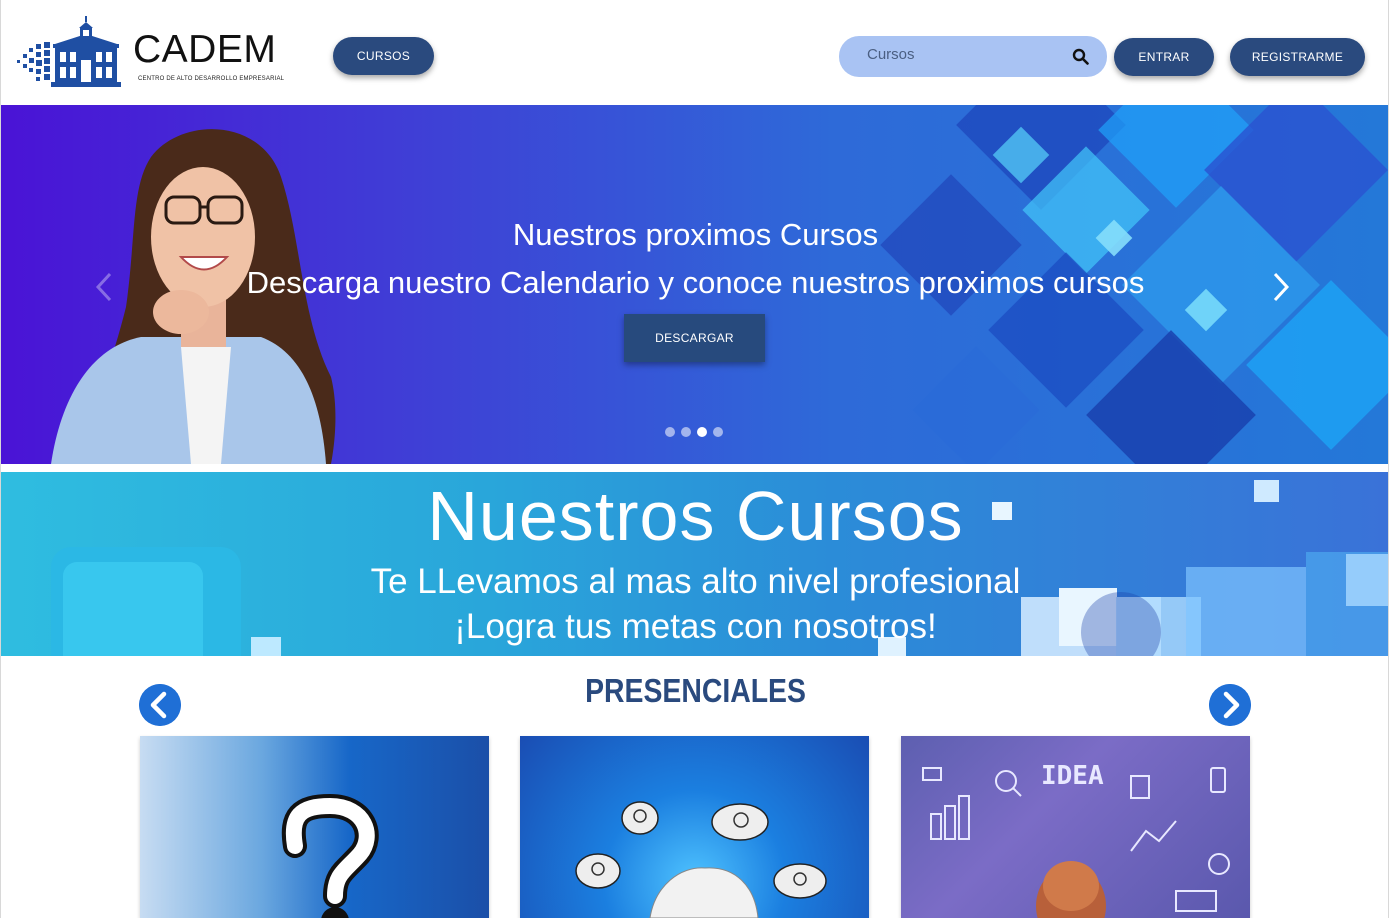 Image resolution: width=1389 pixels, height=918 pixels. Describe the element at coordinates (701, 859) in the screenshot. I see `lightbulb-ideas-image` at that location.